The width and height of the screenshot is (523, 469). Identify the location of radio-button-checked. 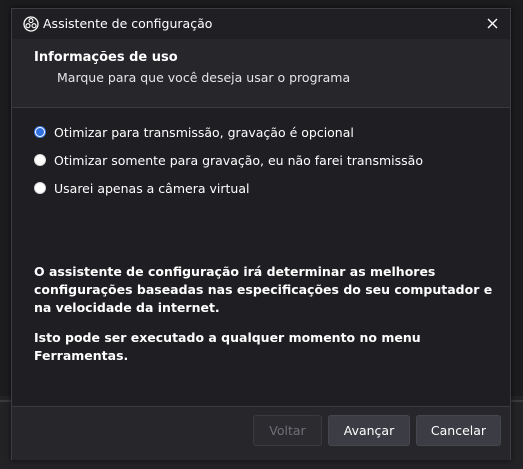
(40, 132).